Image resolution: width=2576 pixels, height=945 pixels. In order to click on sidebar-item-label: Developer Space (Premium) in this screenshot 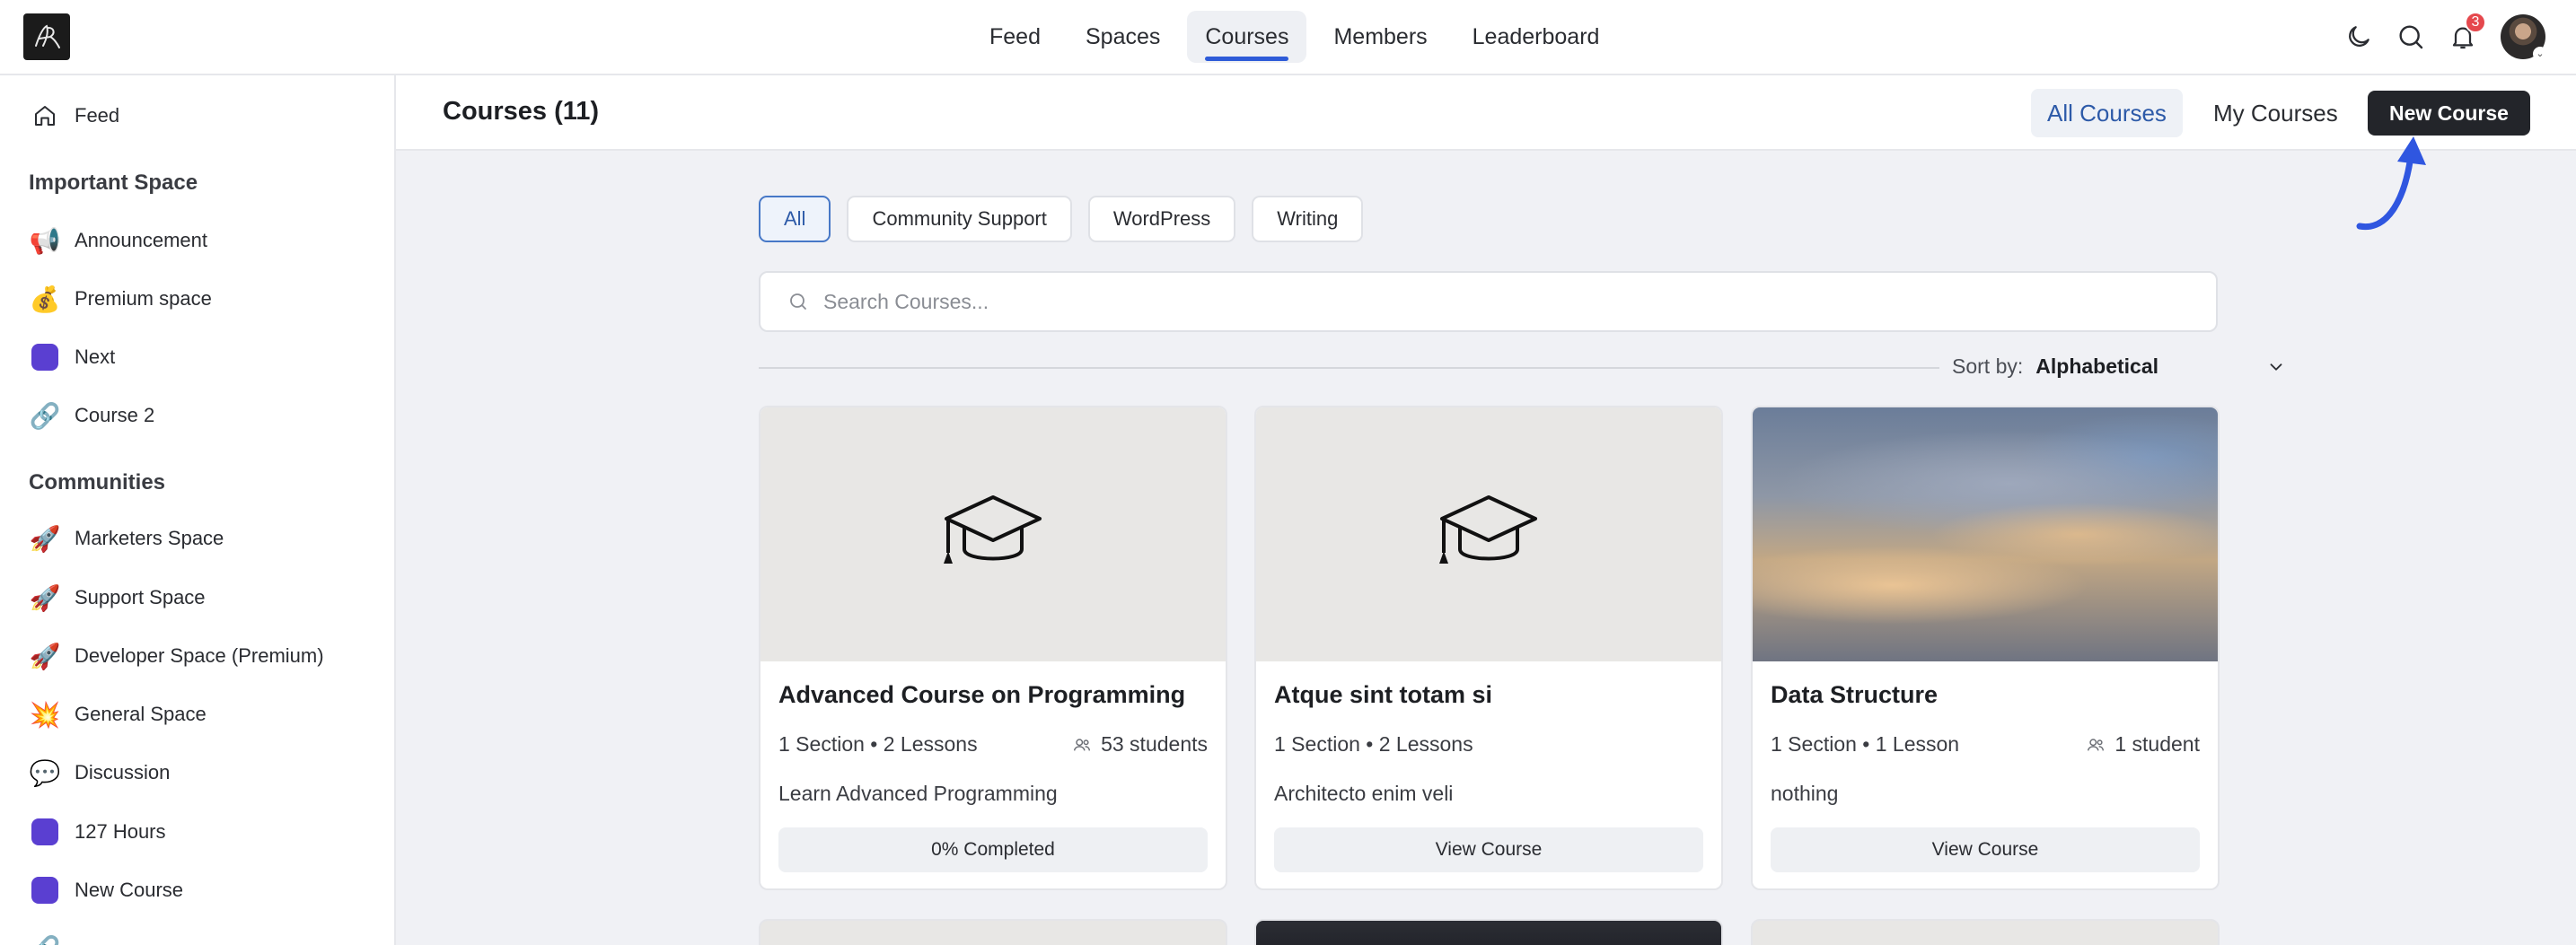, I will do `click(199, 655)`.